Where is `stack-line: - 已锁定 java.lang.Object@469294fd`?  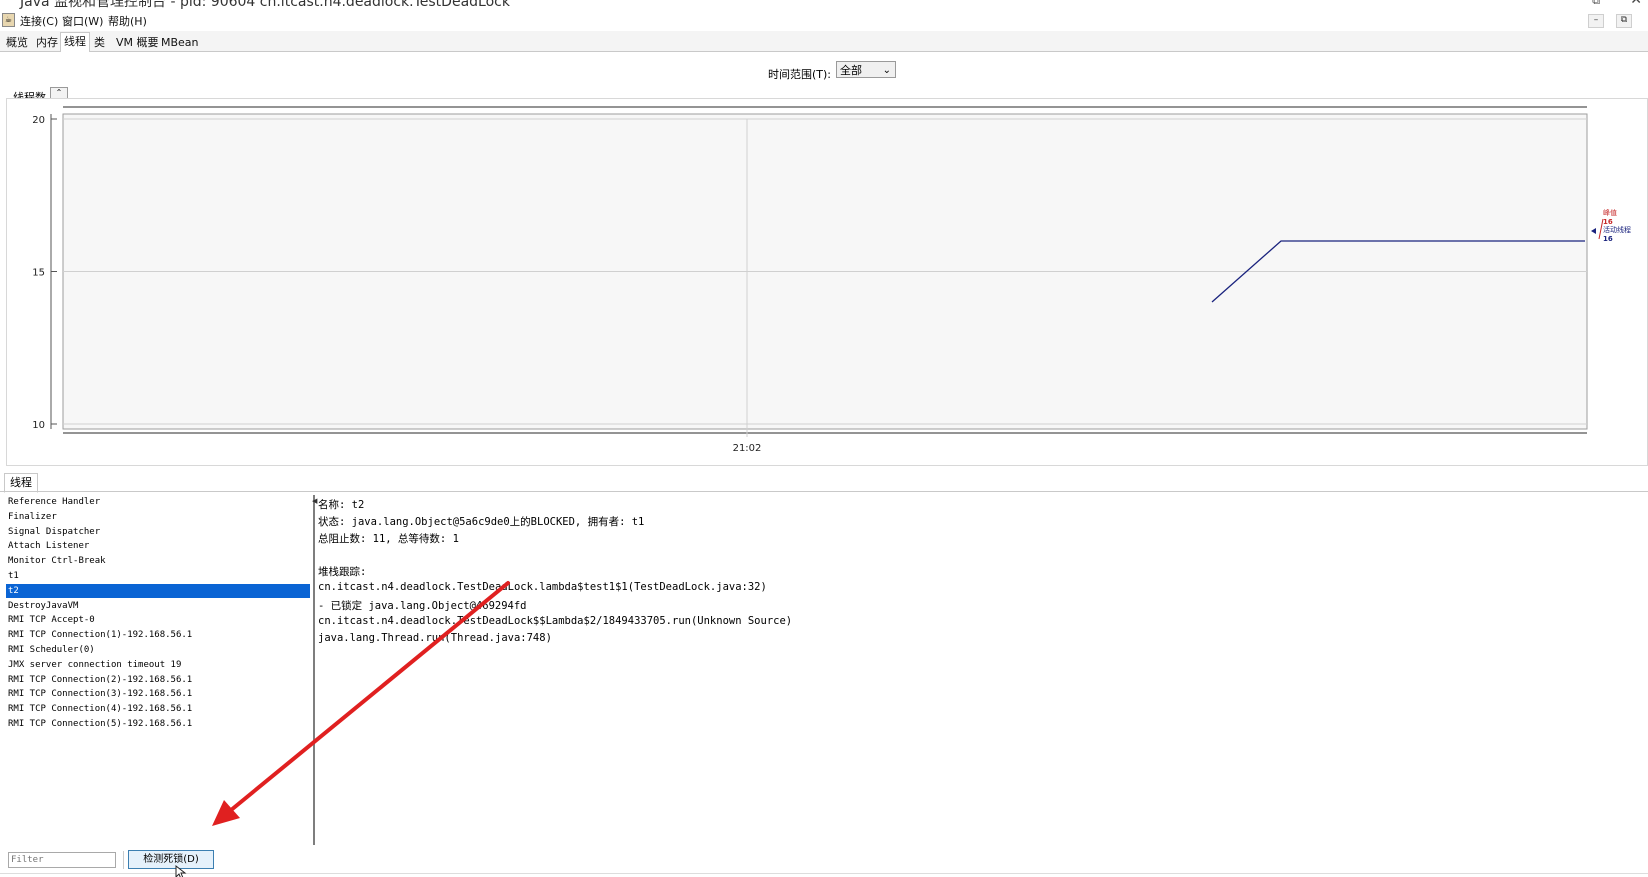 stack-line: - 已锁定 java.lang.Object@469294fd is located at coordinates (422, 606).